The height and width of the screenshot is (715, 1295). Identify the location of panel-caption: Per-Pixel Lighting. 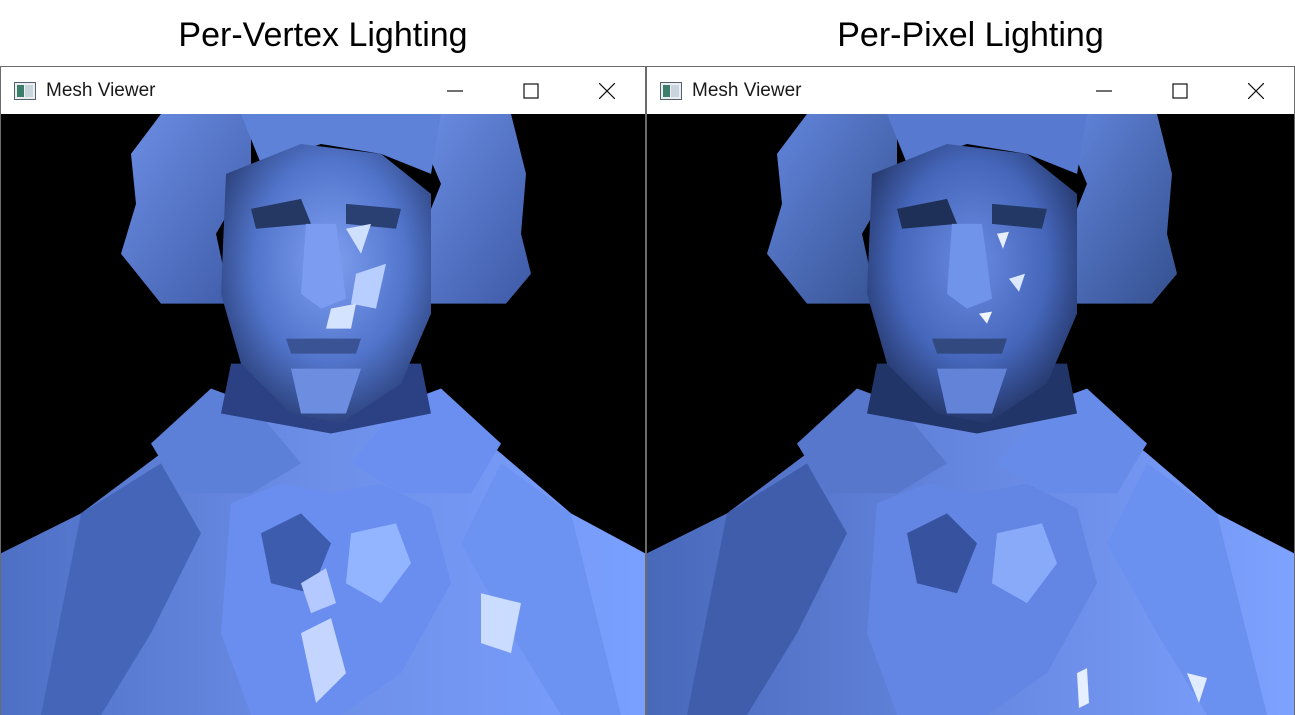
(970, 35).